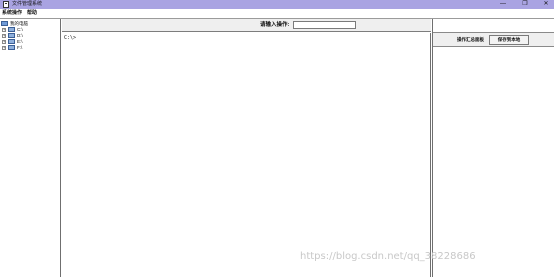 The height and width of the screenshot is (277, 554). I want to click on summary-header: 操作汇总面板 保存到本地, so click(493, 39).